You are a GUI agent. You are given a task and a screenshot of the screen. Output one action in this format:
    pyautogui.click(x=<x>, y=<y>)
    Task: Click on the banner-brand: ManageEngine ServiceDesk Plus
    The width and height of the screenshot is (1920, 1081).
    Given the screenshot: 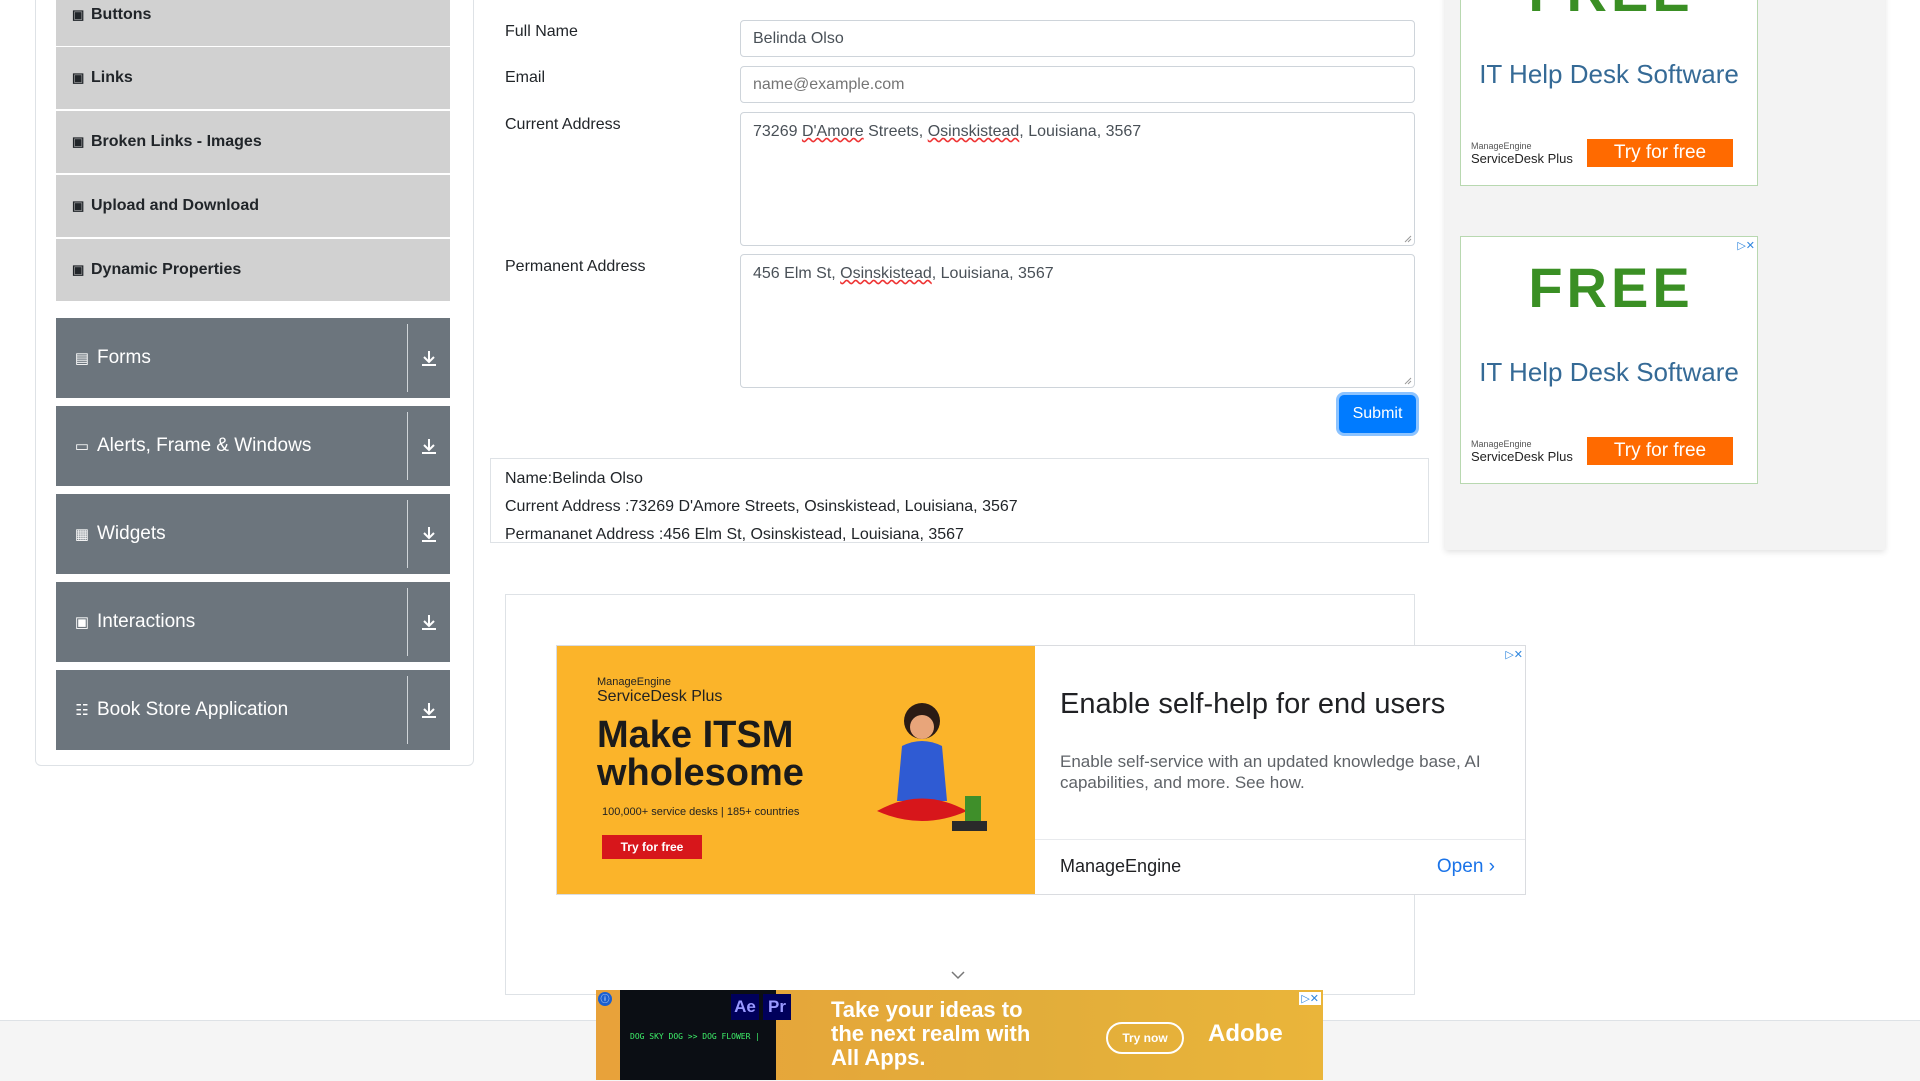 What is the action you would take?
    pyautogui.click(x=659, y=691)
    